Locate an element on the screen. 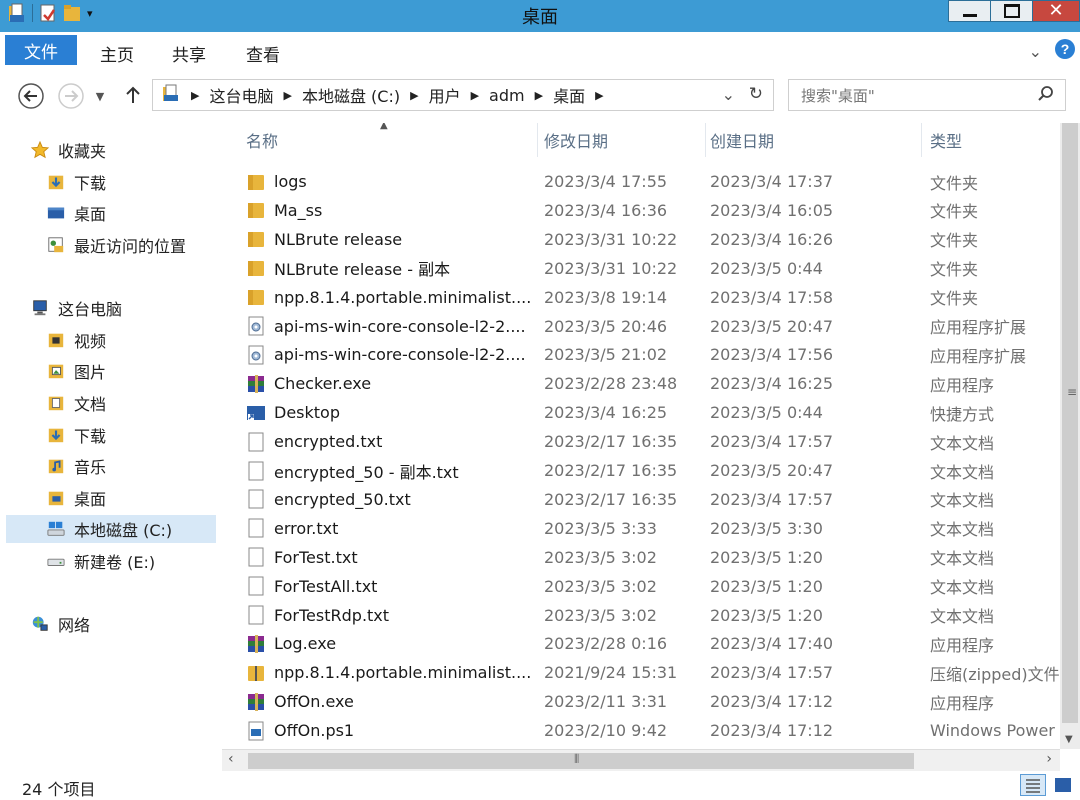  nav-favorites: 收藏夹 is located at coordinates (68, 150).